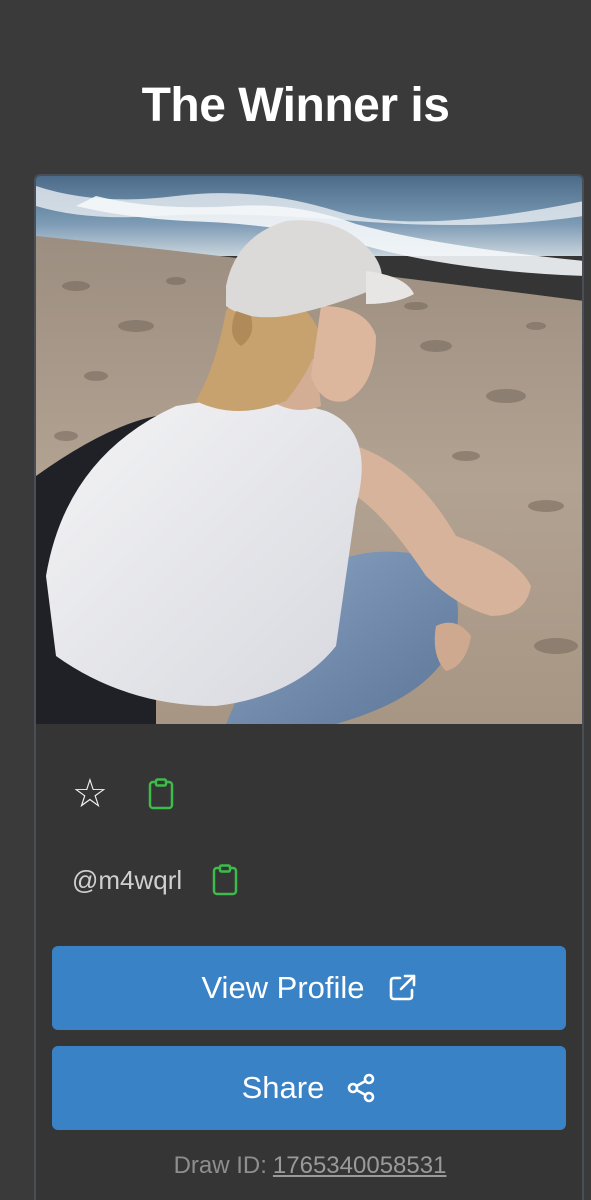 The image size is (591, 1200). I want to click on view-profile-label: View Profile, so click(283, 987).